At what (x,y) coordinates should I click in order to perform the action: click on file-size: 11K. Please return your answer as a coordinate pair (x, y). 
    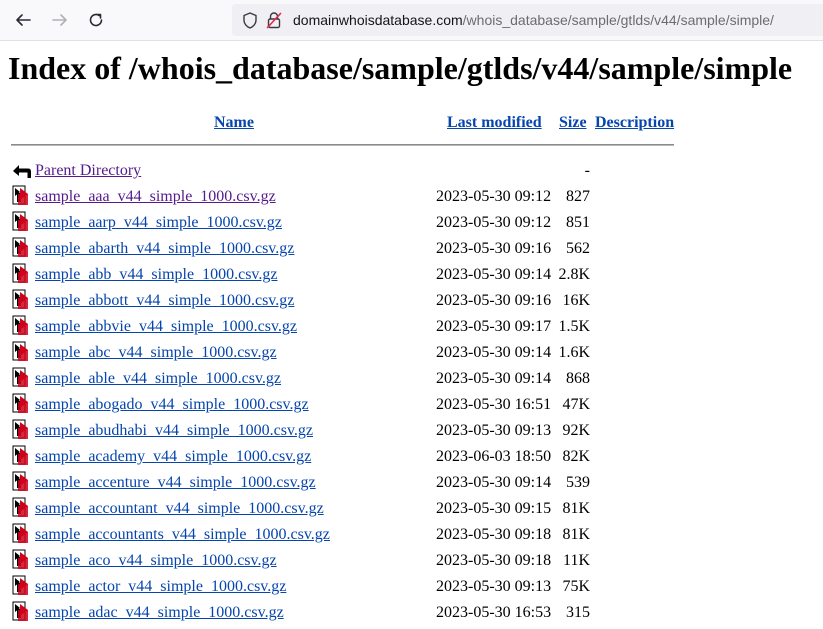
    Looking at the image, I should click on (576, 560).